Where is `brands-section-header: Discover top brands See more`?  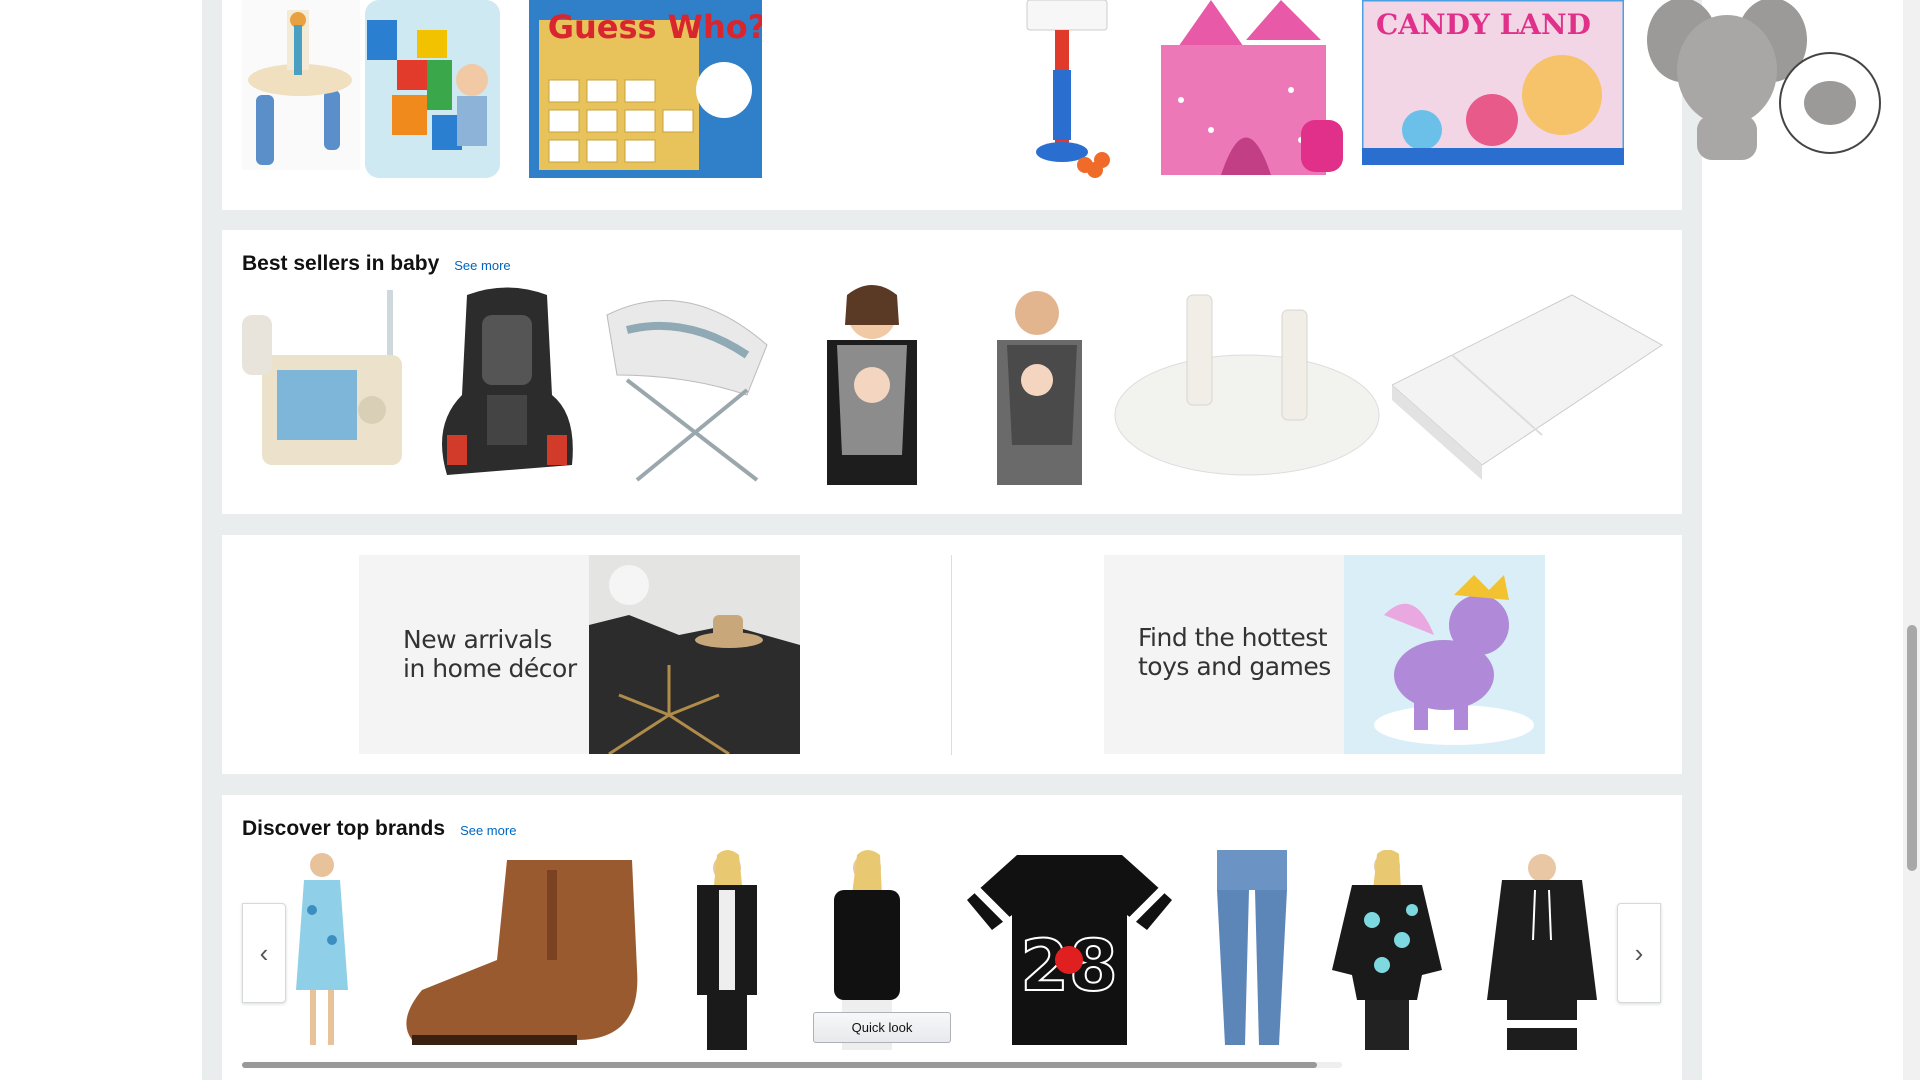 brands-section-header: Discover top brands See more is located at coordinates (379, 829).